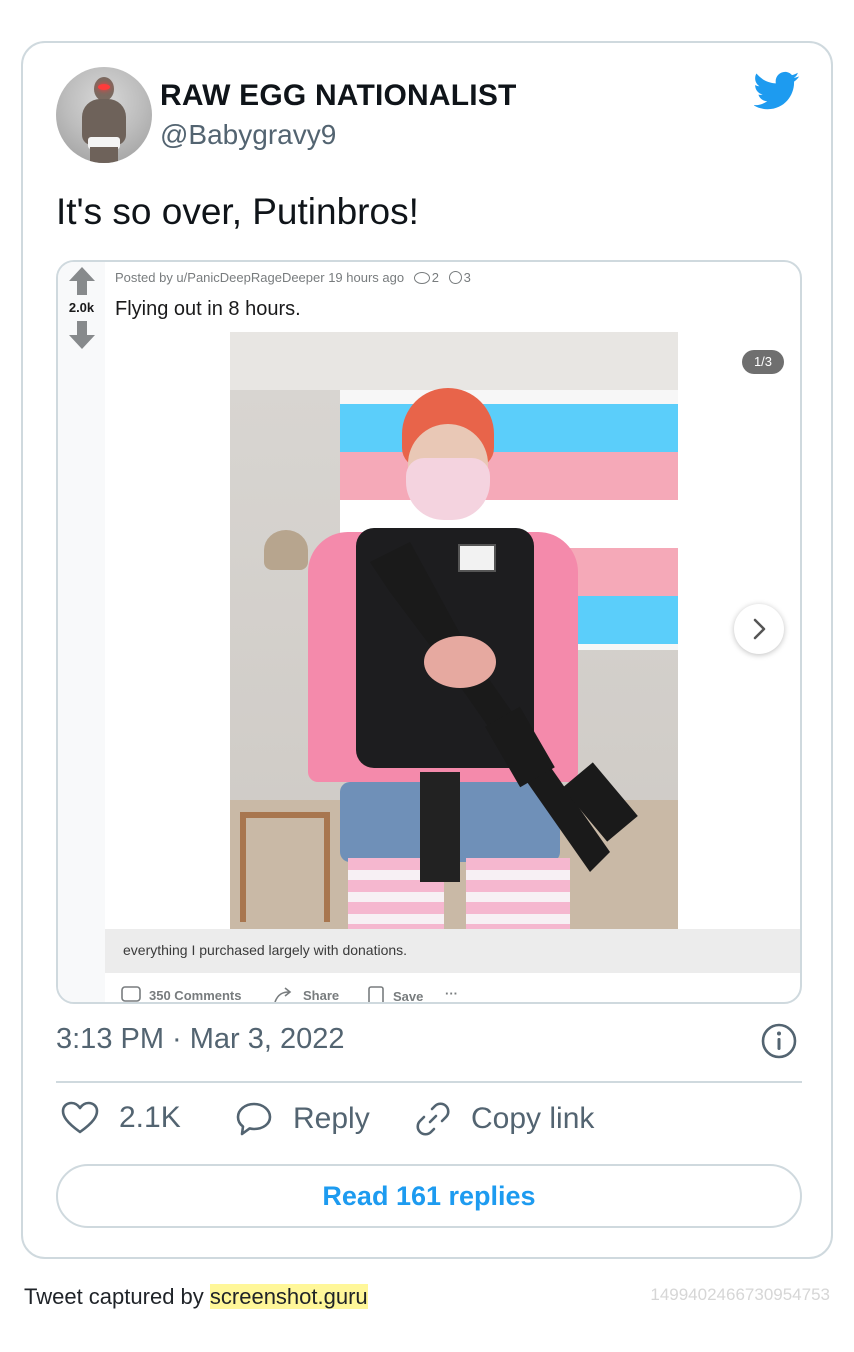 The width and height of the screenshot is (854, 1352). I want to click on gallery-index-badge: 1/3, so click(763, 362).